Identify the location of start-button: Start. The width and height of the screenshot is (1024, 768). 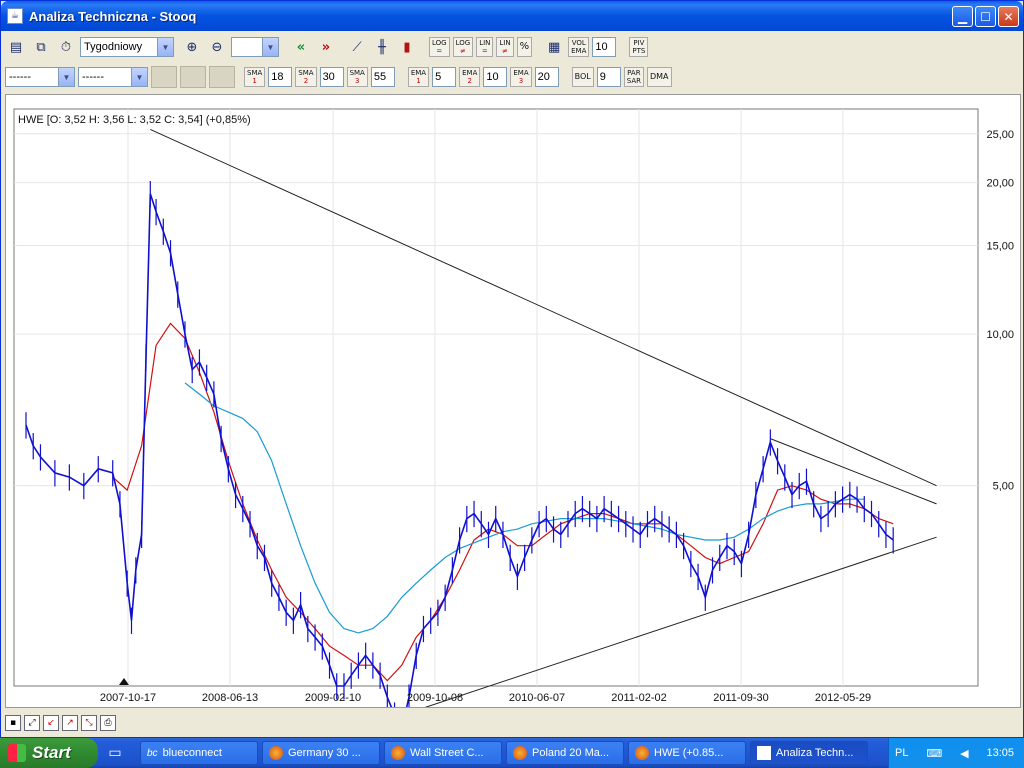
(49, 753).